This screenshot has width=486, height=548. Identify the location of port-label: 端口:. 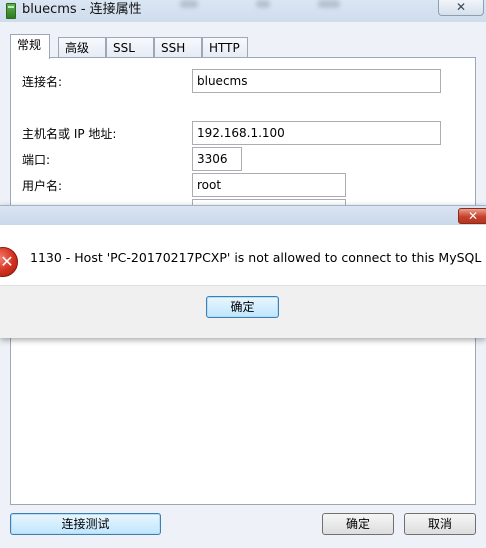
(36, 160).